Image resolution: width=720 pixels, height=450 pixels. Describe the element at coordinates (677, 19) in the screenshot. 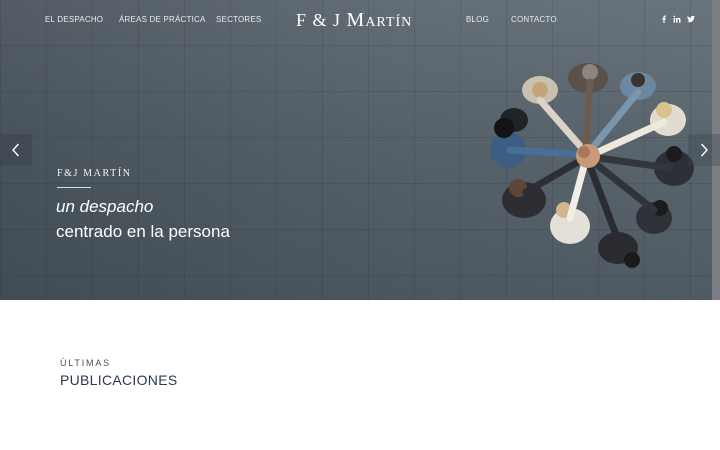

I see `linkedin-icon` at that location.